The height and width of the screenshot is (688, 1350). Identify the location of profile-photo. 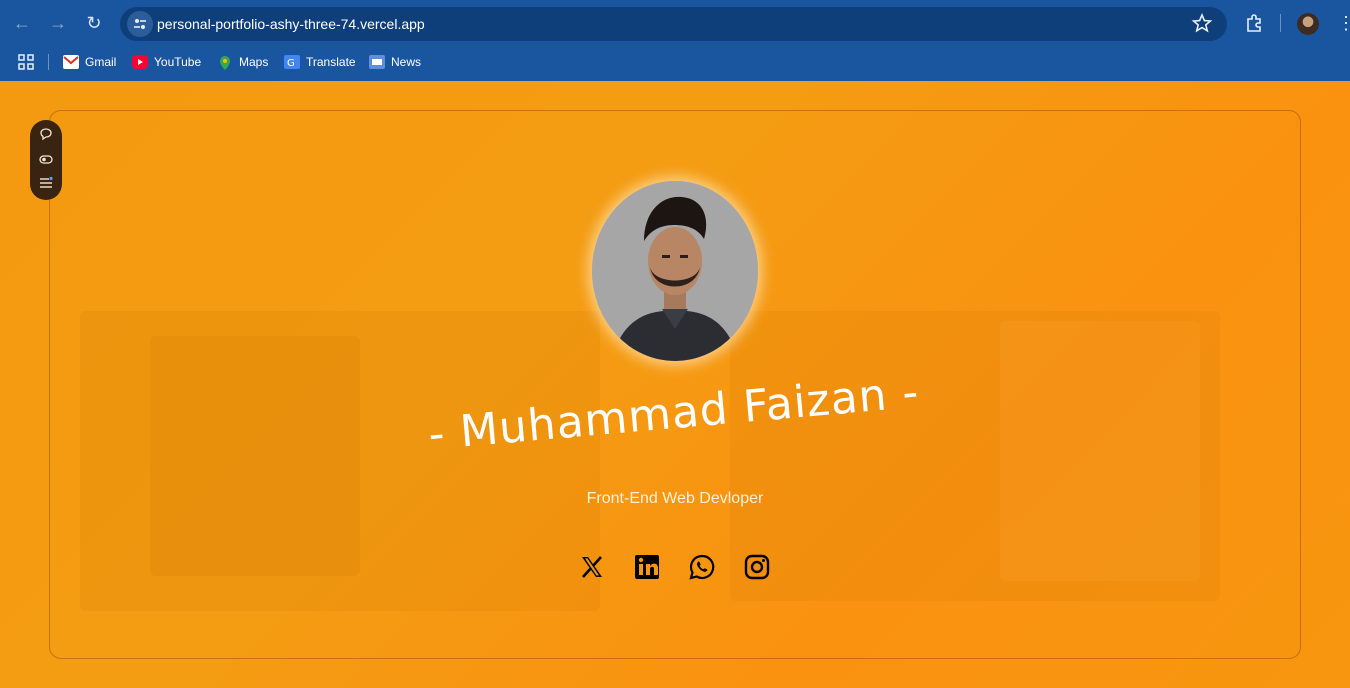
(675, 271).